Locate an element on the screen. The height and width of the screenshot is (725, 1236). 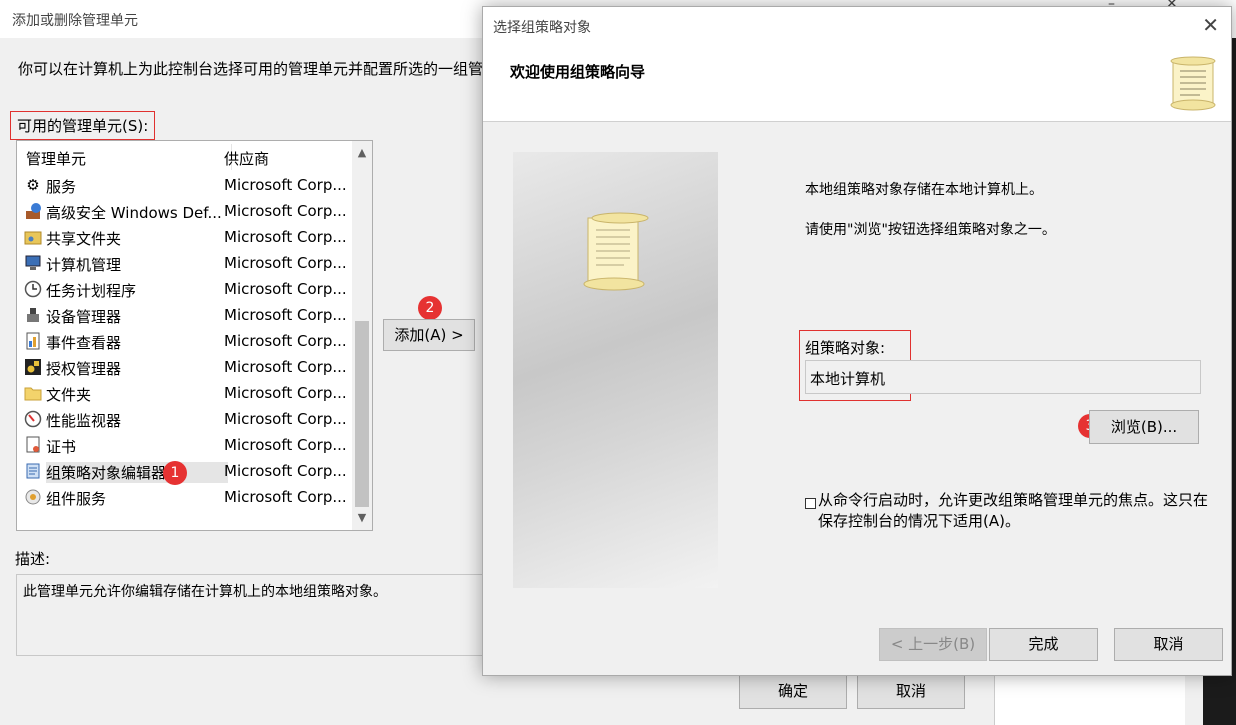
wizard-header: 欢迎使用组策略向导 is located at coordinates (857, 82).